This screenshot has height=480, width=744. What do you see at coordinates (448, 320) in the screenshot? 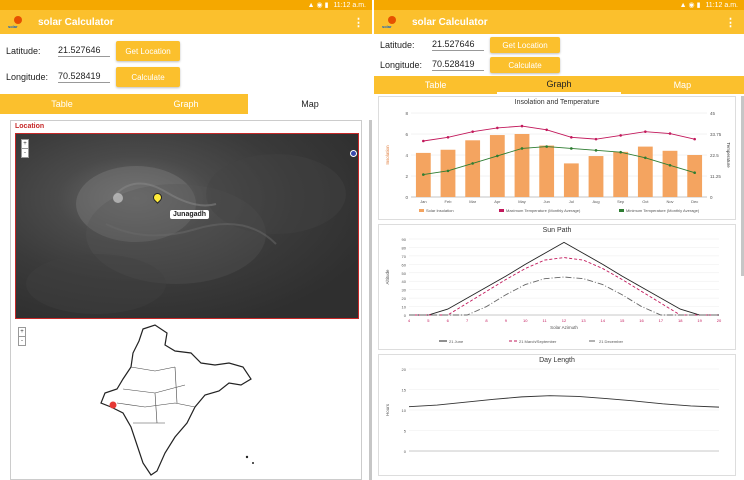
I see `chart2-x-tick: 6` at bounding box center [448, 320].